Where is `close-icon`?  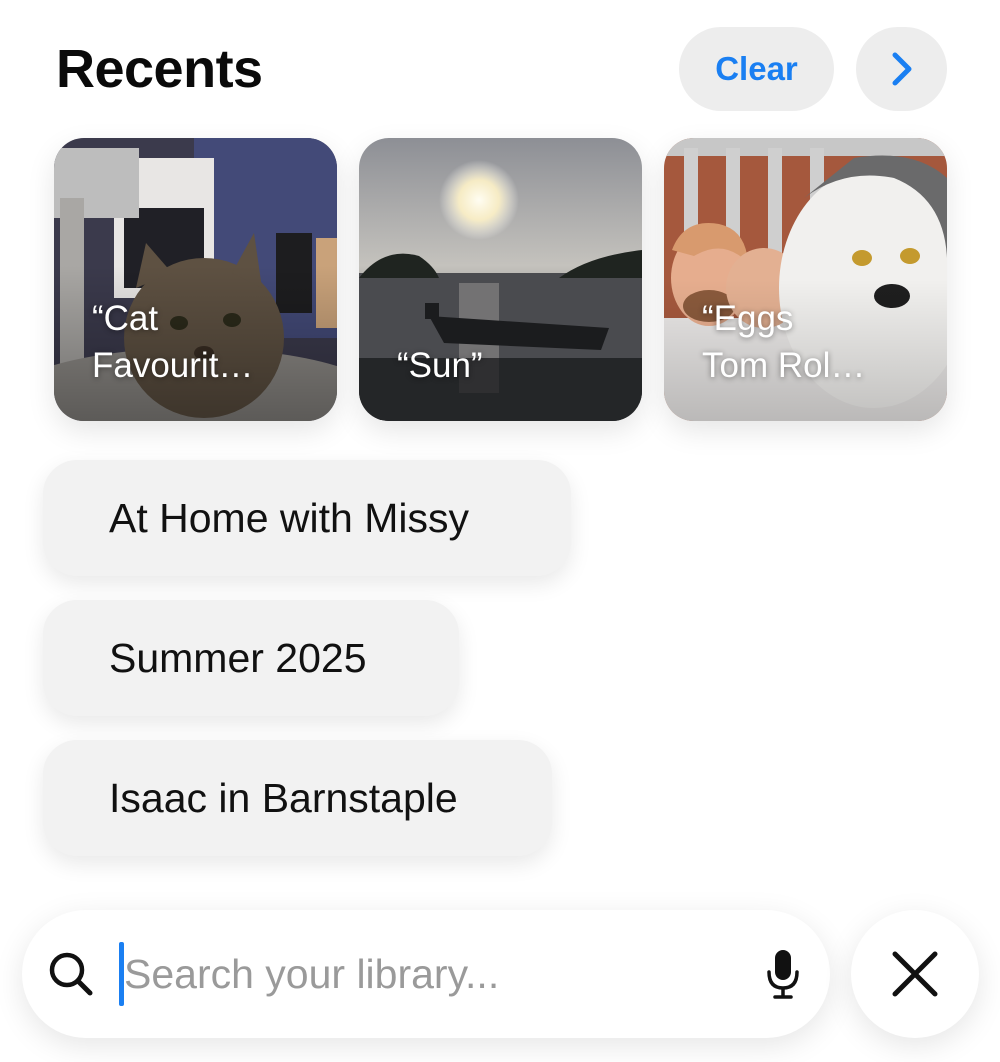 close-icon is located at coordinates (915, 974).